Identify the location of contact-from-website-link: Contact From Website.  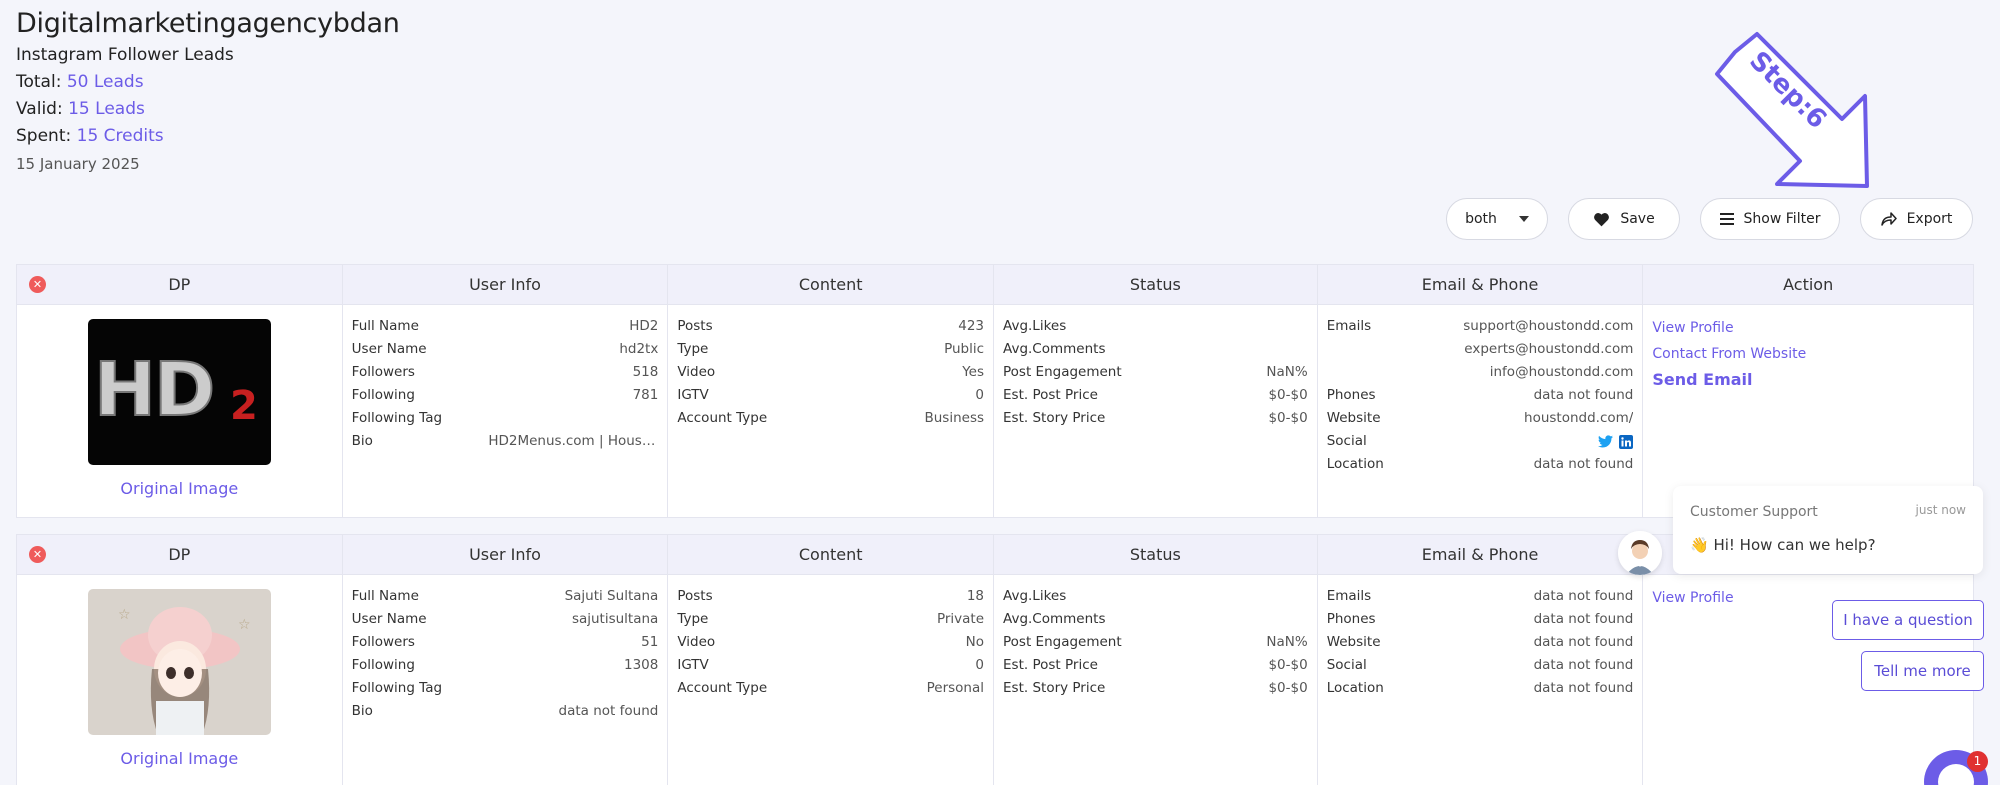
(1808, 354).